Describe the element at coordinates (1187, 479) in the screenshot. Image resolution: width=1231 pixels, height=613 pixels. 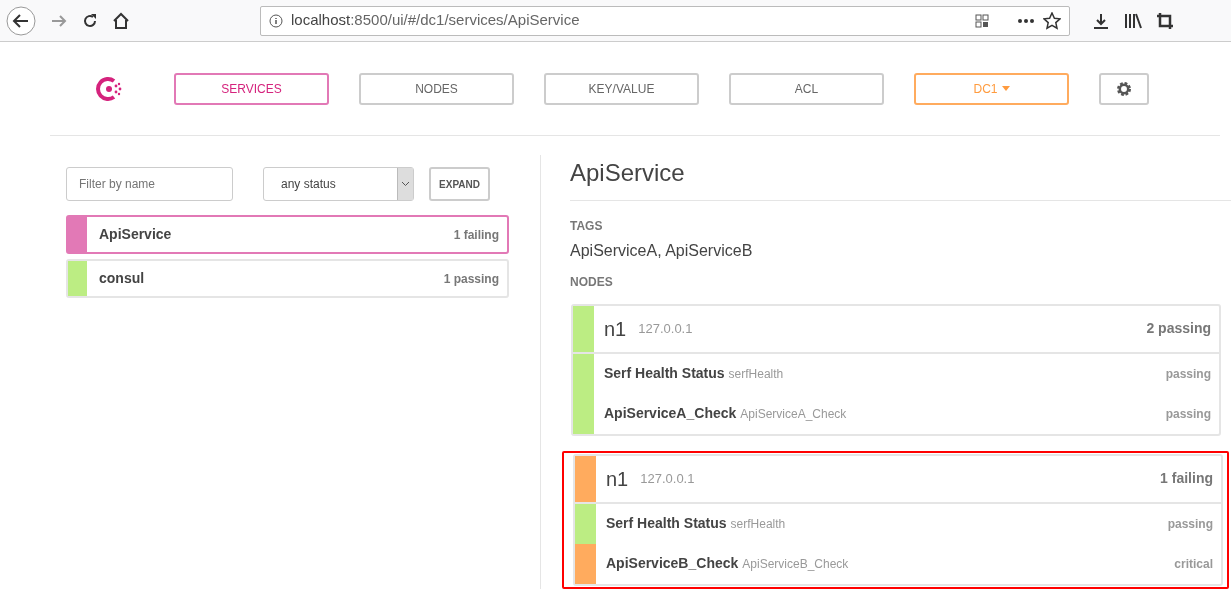
I see `node-summary: 1 failing` at that location.